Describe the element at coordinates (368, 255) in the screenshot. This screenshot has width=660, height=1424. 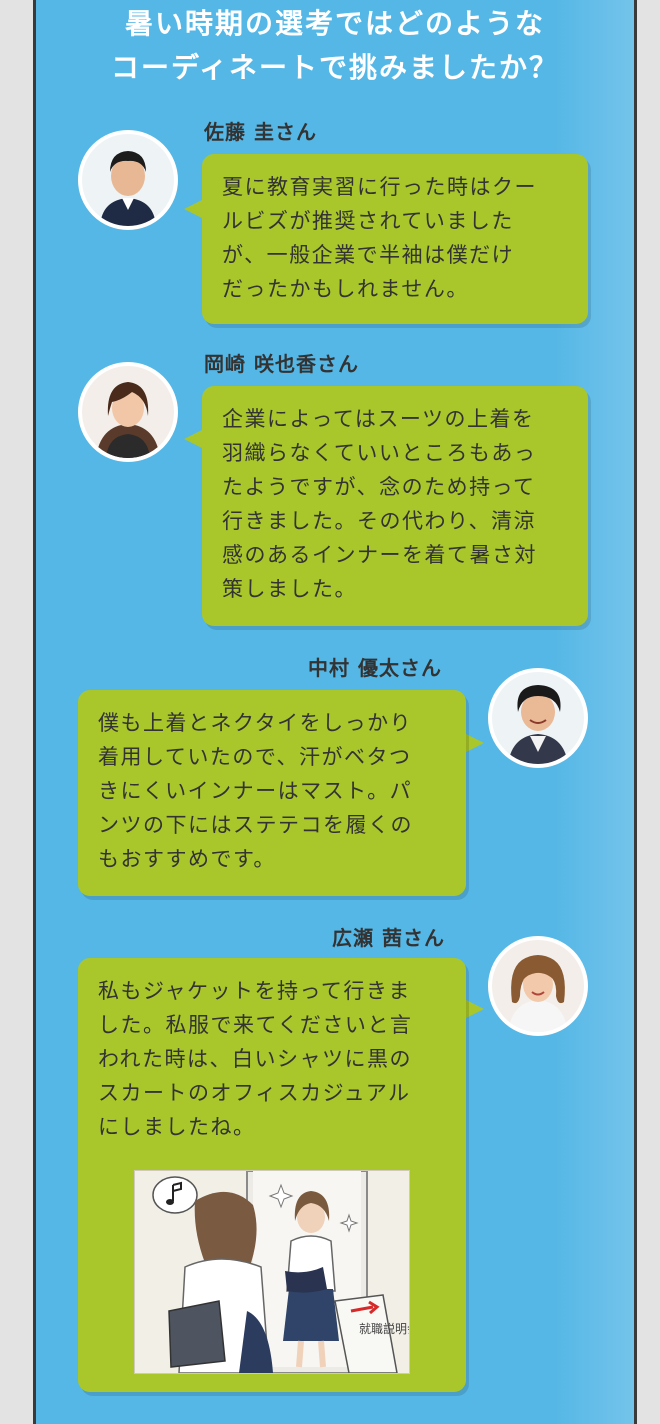
I see `bubble-line: が、一般企業で半袖は僕だけ` at that location.